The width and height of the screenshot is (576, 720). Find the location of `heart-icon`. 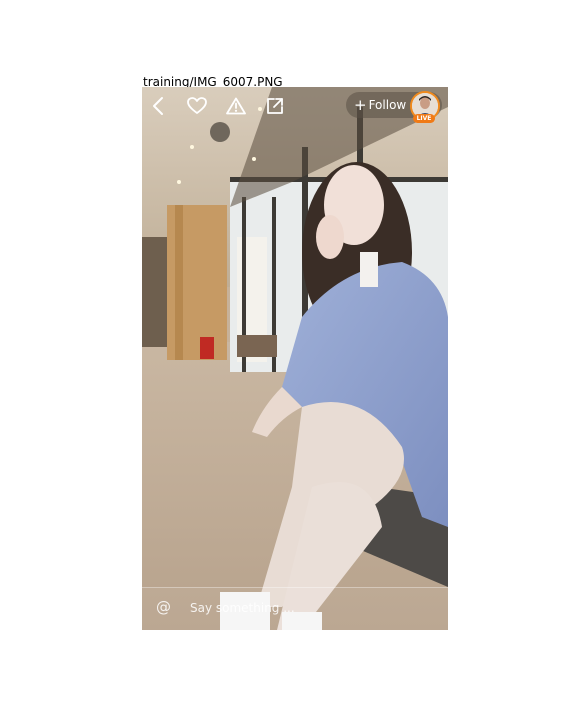

heart-icon is located at coordinates (197, 105).